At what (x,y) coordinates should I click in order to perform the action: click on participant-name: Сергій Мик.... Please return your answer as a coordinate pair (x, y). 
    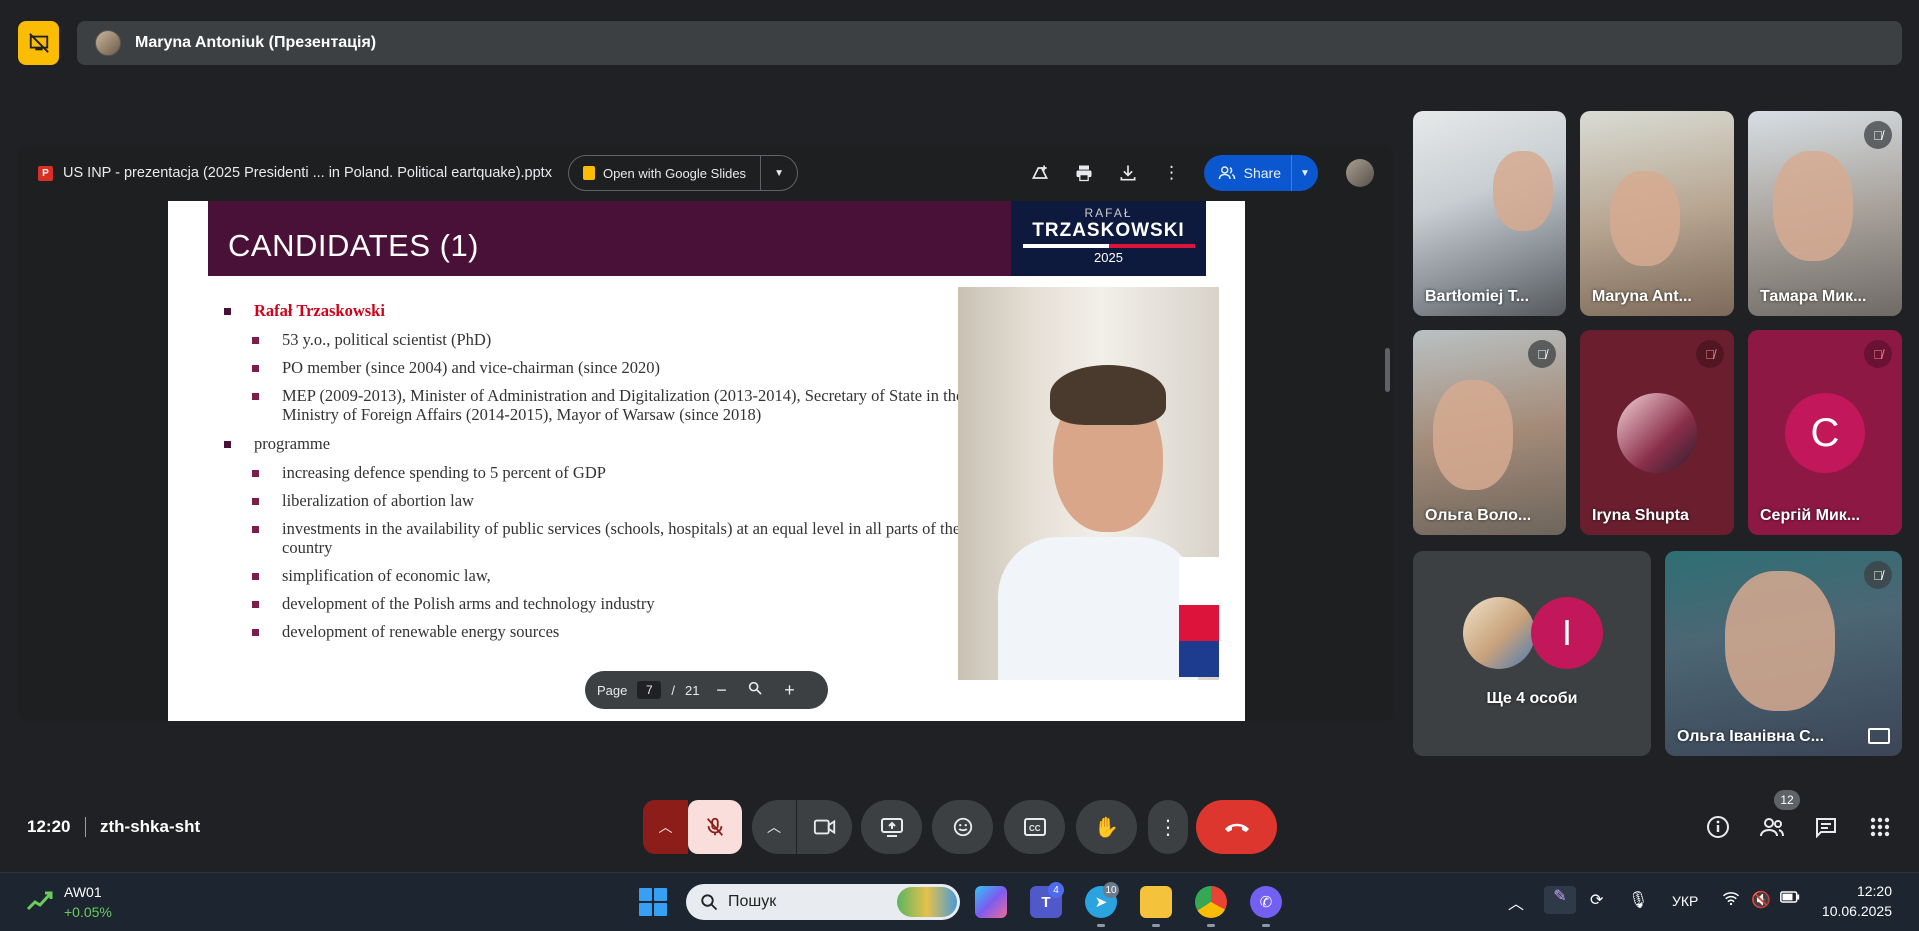
    Looking at the image, I should click on (1810, 515).